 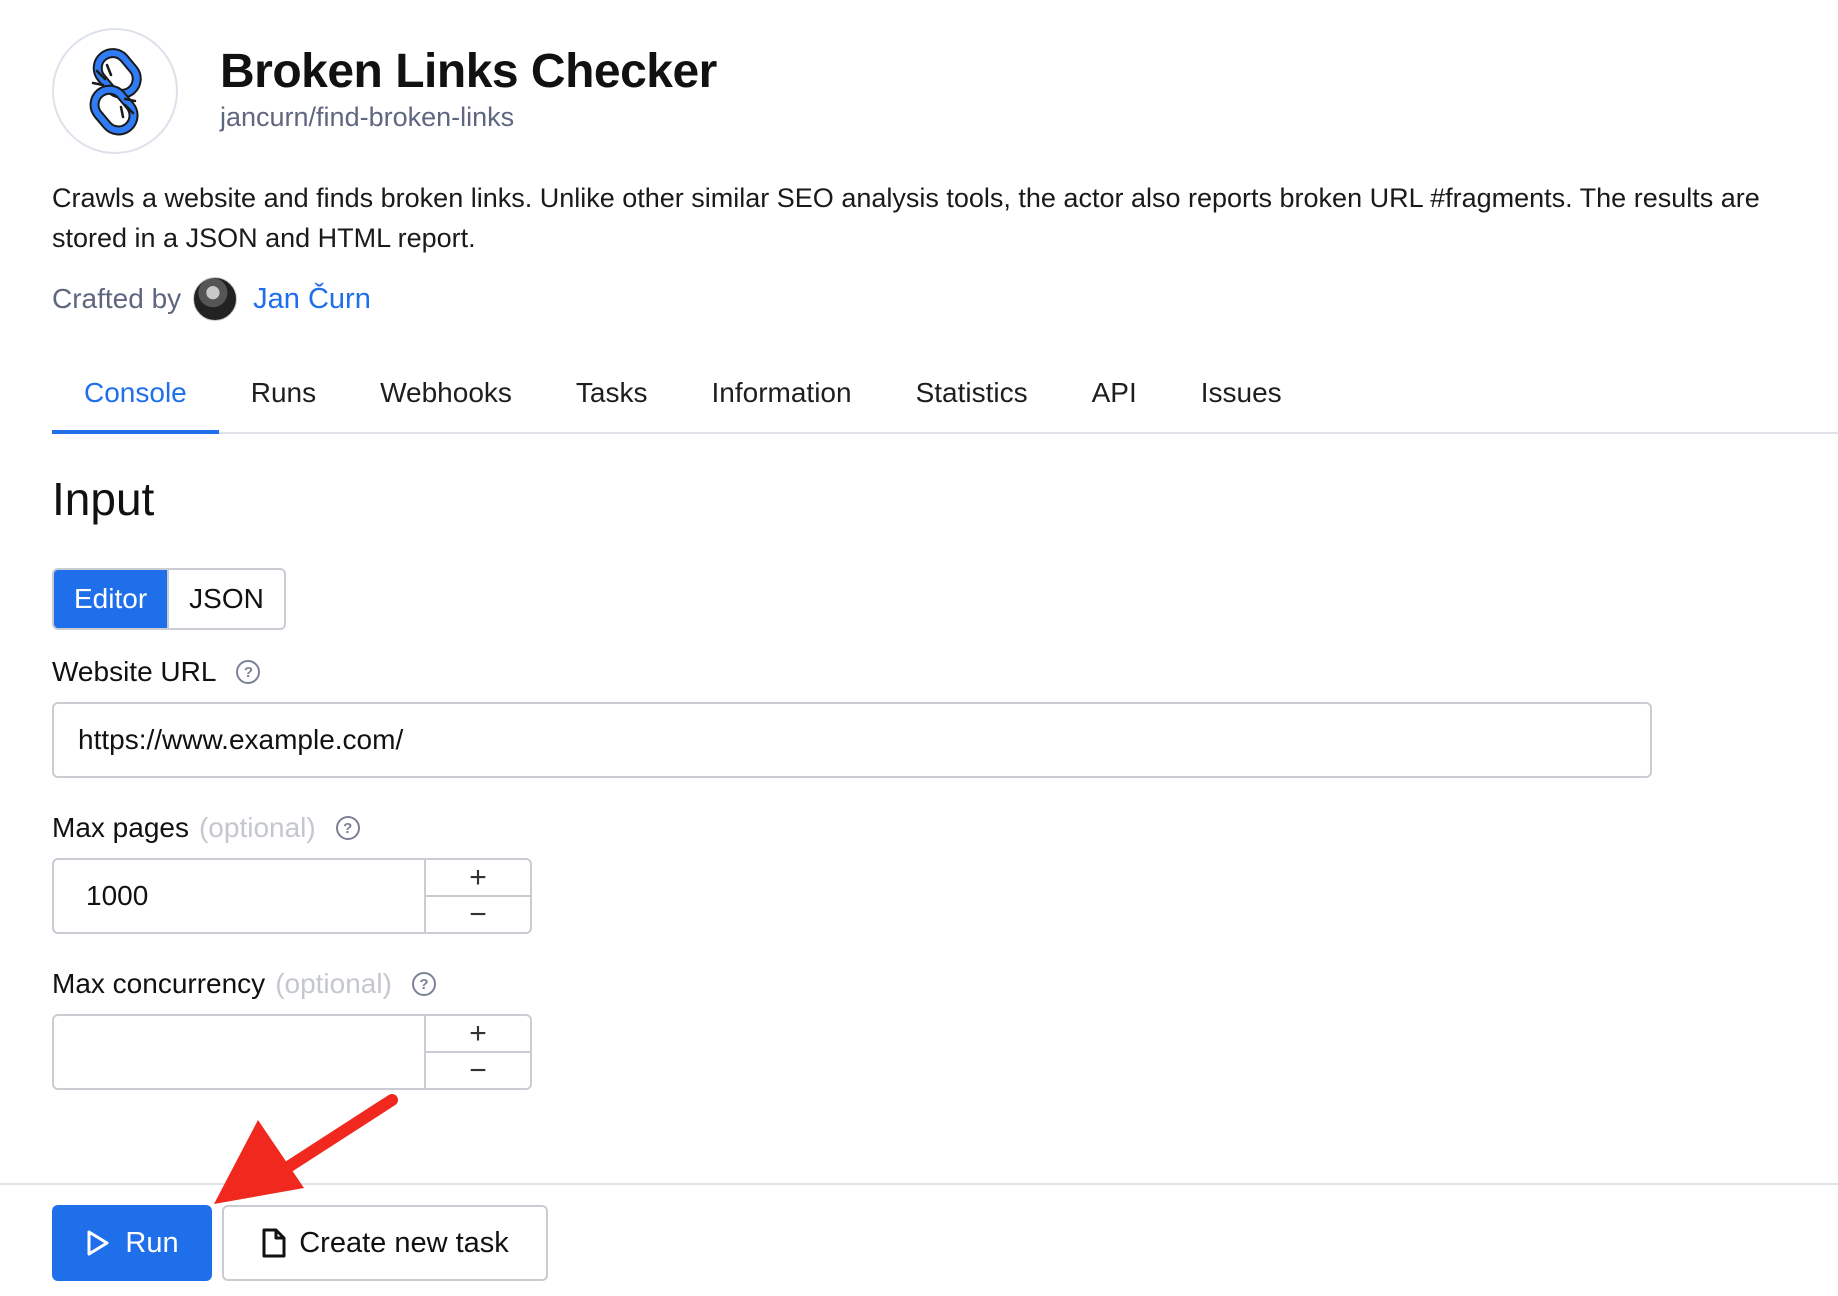 I want to click on tab-information: Information, so click(x=781, y=396).